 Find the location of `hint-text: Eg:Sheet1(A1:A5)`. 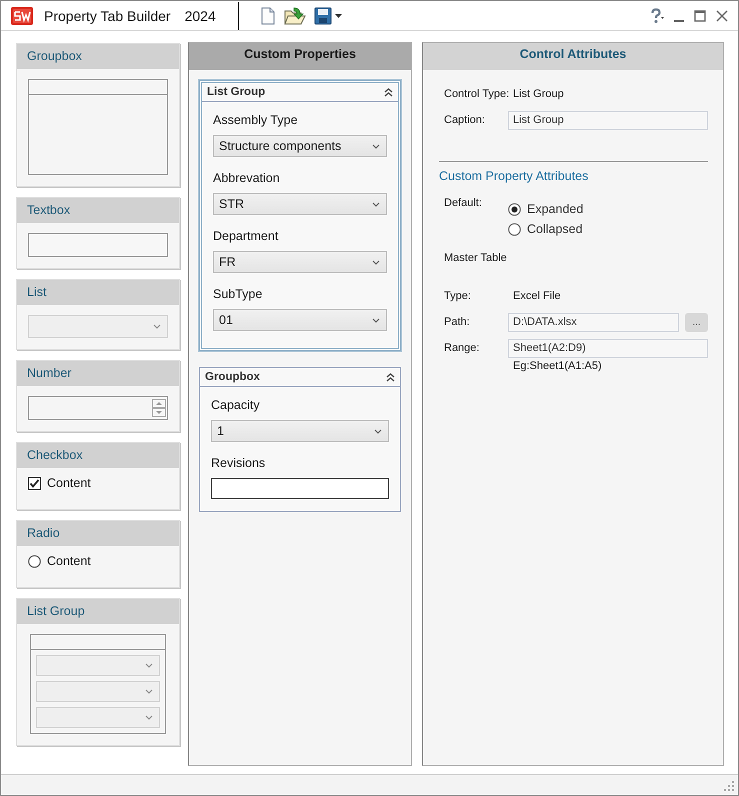

hint-text: Eg:Sheet1(A1:A5) is located at coordinates (558, 366).